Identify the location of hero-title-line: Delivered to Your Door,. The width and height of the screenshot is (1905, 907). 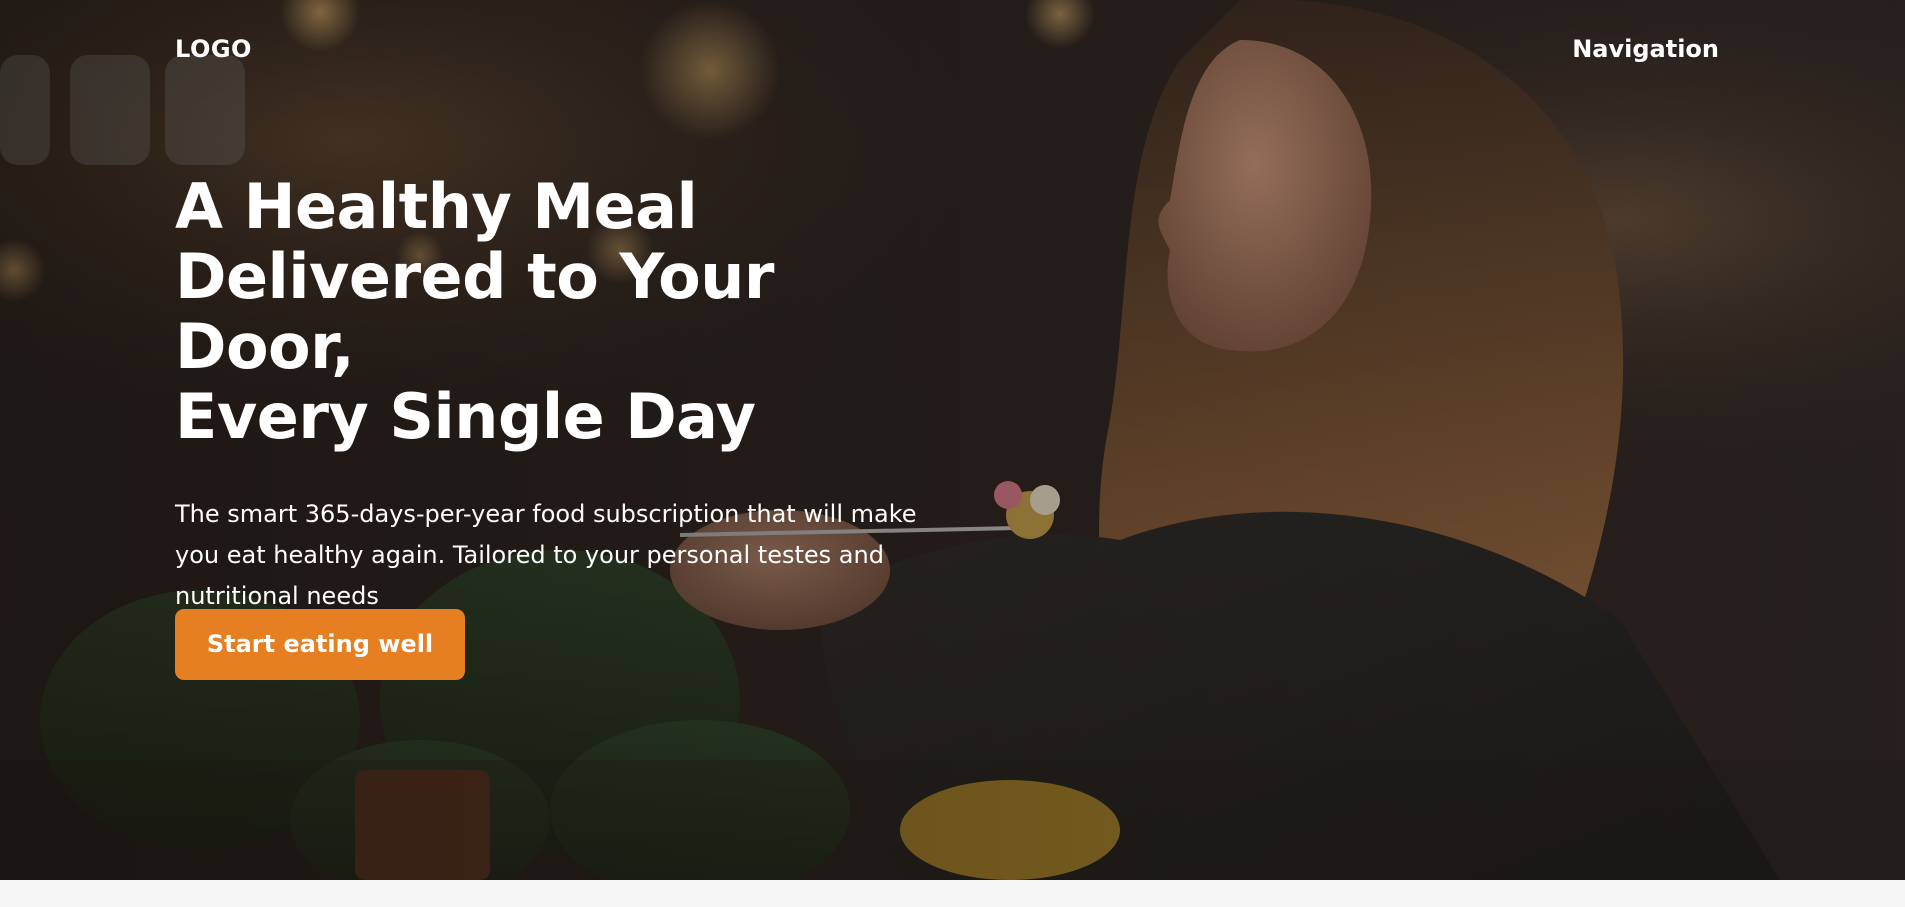
(474, 311).